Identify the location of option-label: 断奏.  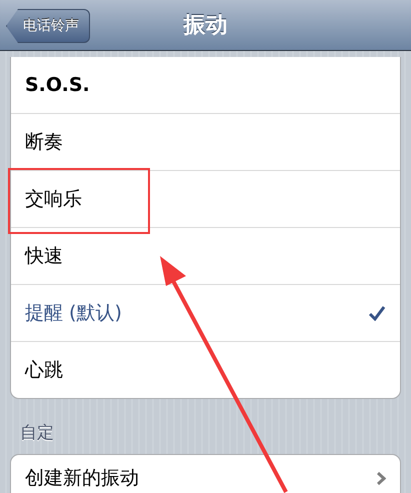
(44, 142).